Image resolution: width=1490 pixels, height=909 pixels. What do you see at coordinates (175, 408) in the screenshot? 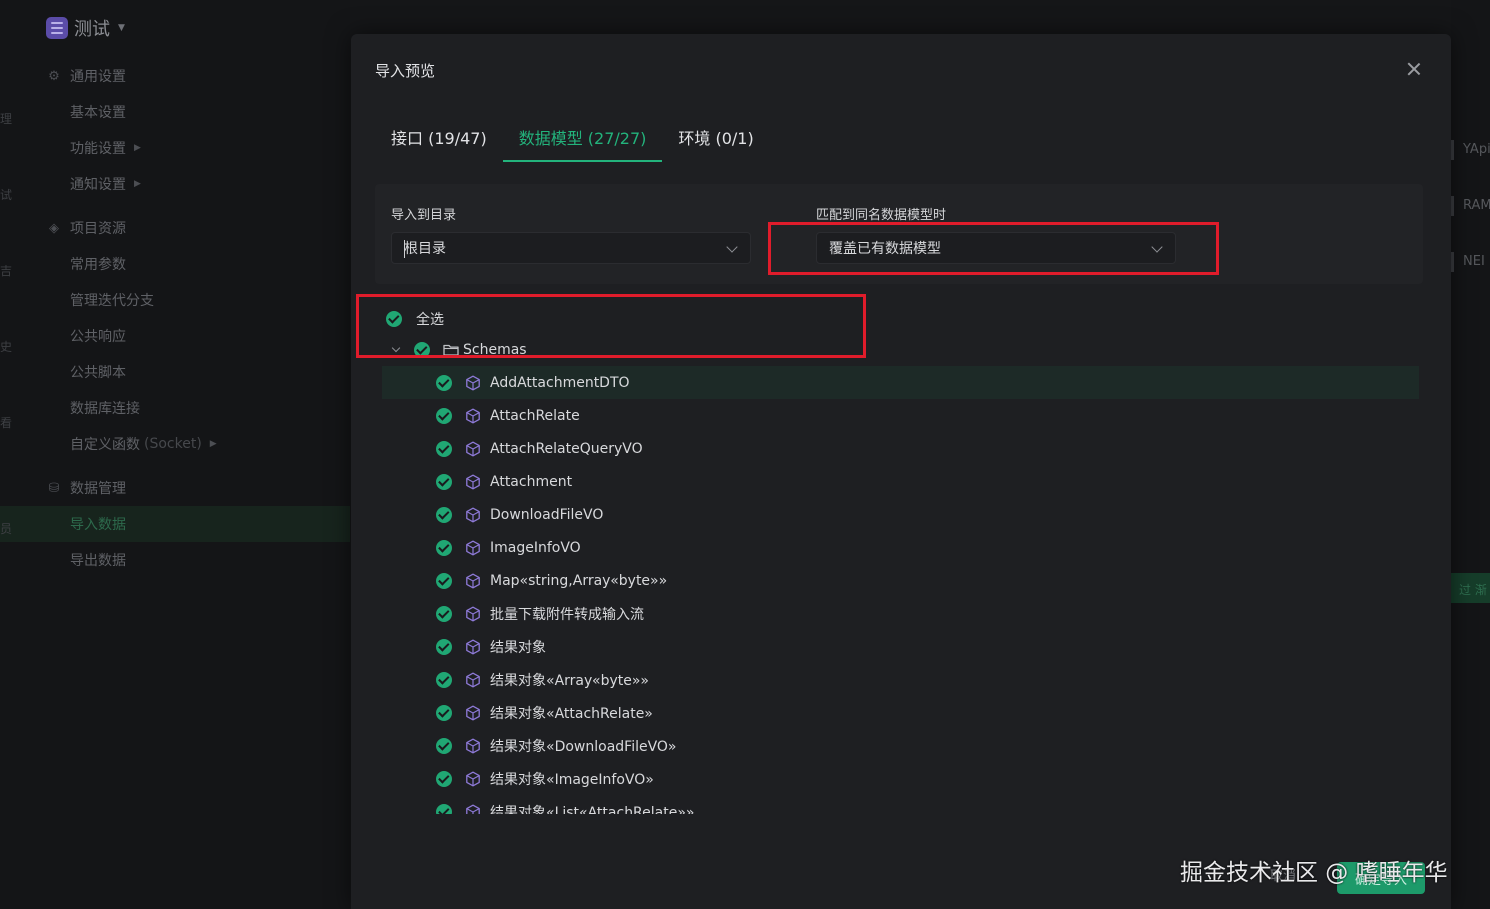
I see `sidebar-item: 数据库连接` at bounding box center [175, 408].